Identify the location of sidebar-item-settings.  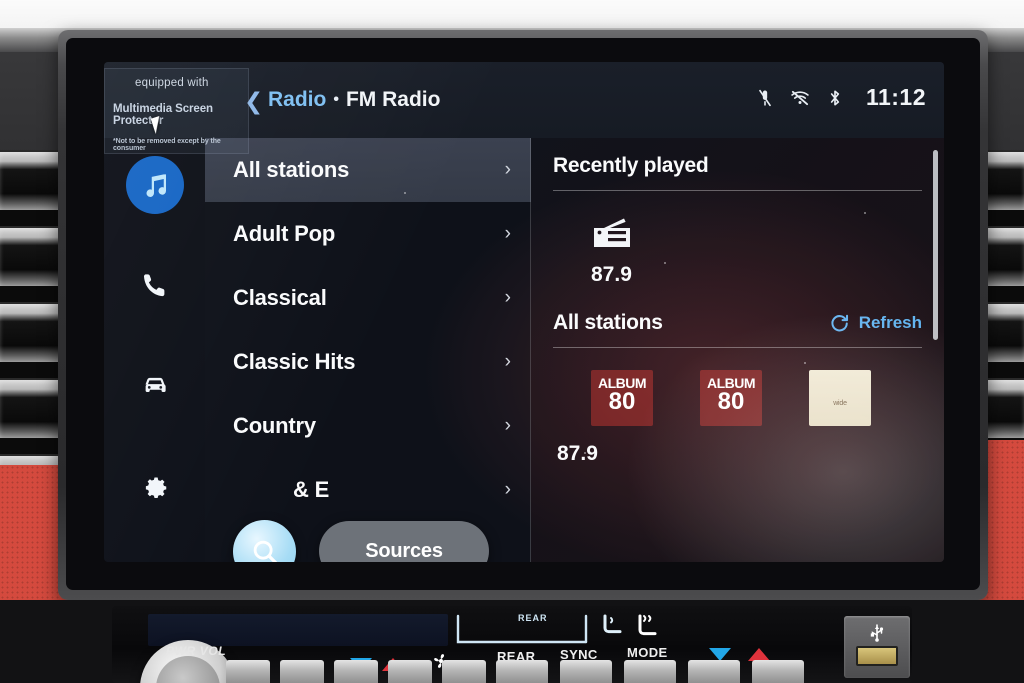
(155, 485).